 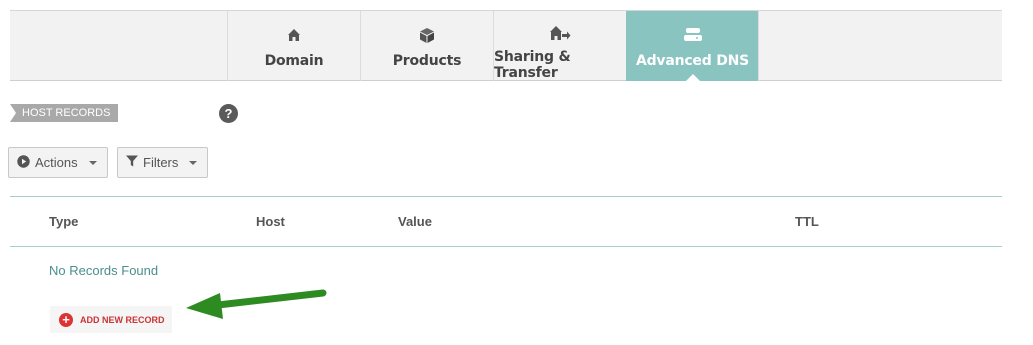 What do you see at coordinates (560, 33) in the screenshot?
I see `house-transfer-icon` at bounding box center [560, 33].